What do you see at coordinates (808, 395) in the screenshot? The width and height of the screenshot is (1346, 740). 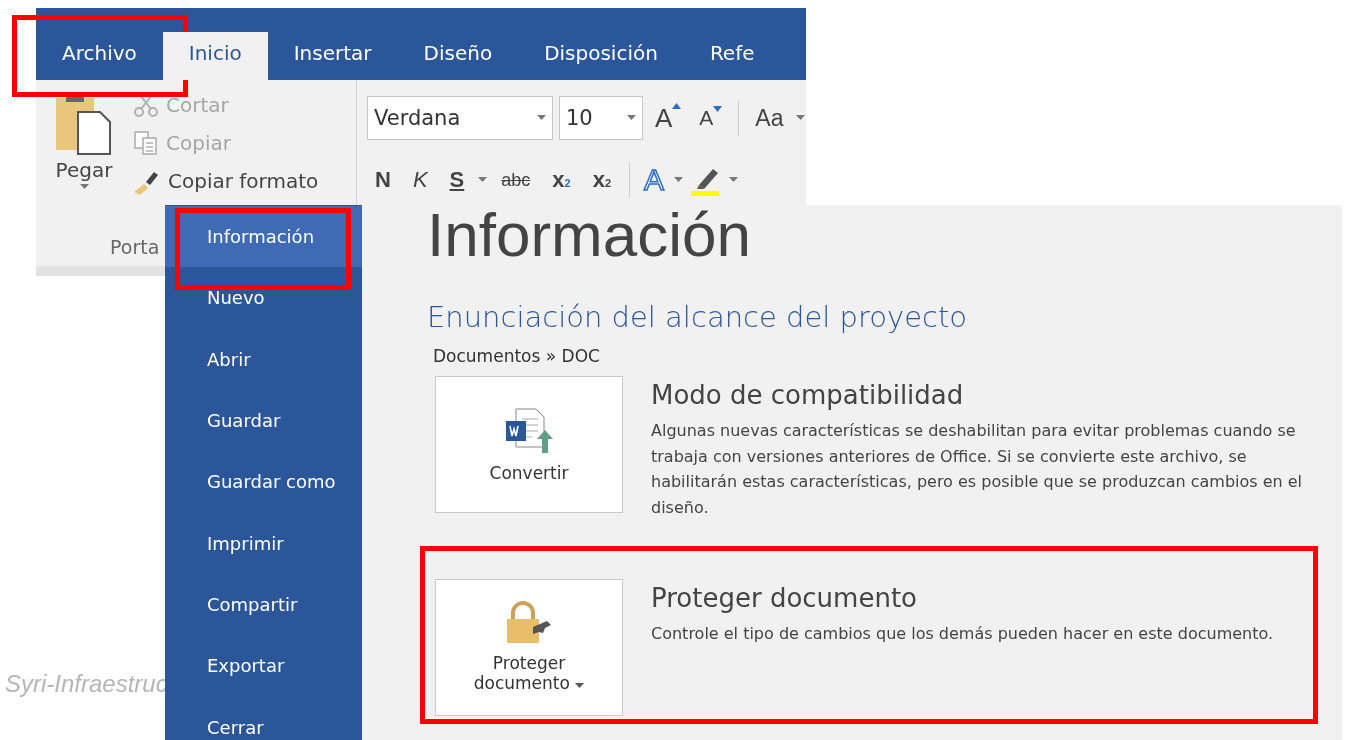 I see `section-heading: Modo de compatibilidad` at bounding box center [808, 395].